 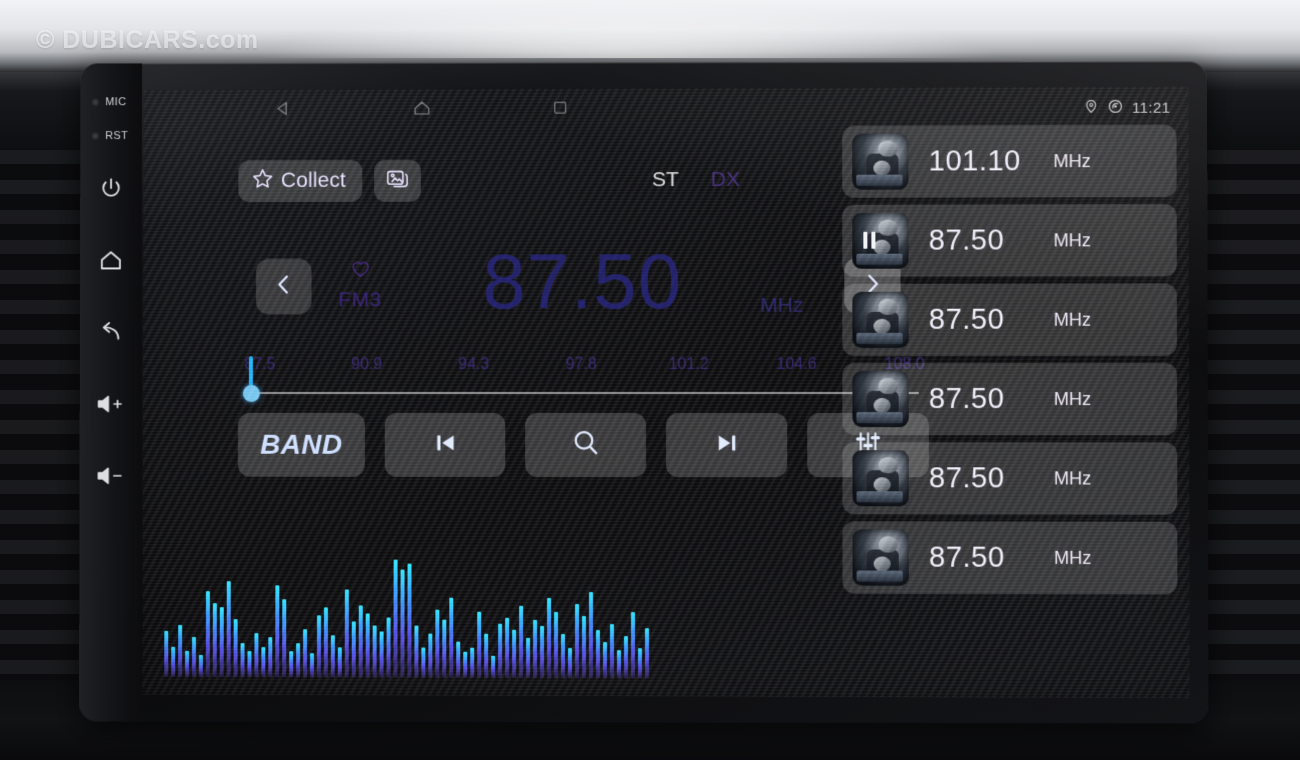 What do you see at coordinates (301, 444) in the screenshot?
I see `band-button: BAND` at bounding box center [301, 444].